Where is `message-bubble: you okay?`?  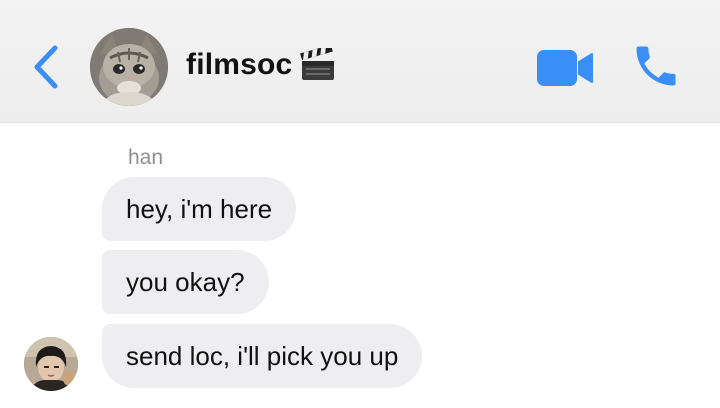 message-bubble: you okay? is located at coordinates (185, 282).